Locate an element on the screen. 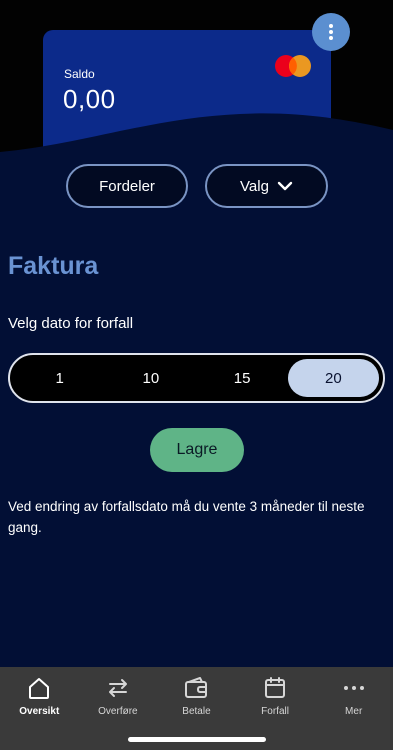  valg-label: Valg is located at coordinates (254, 186).